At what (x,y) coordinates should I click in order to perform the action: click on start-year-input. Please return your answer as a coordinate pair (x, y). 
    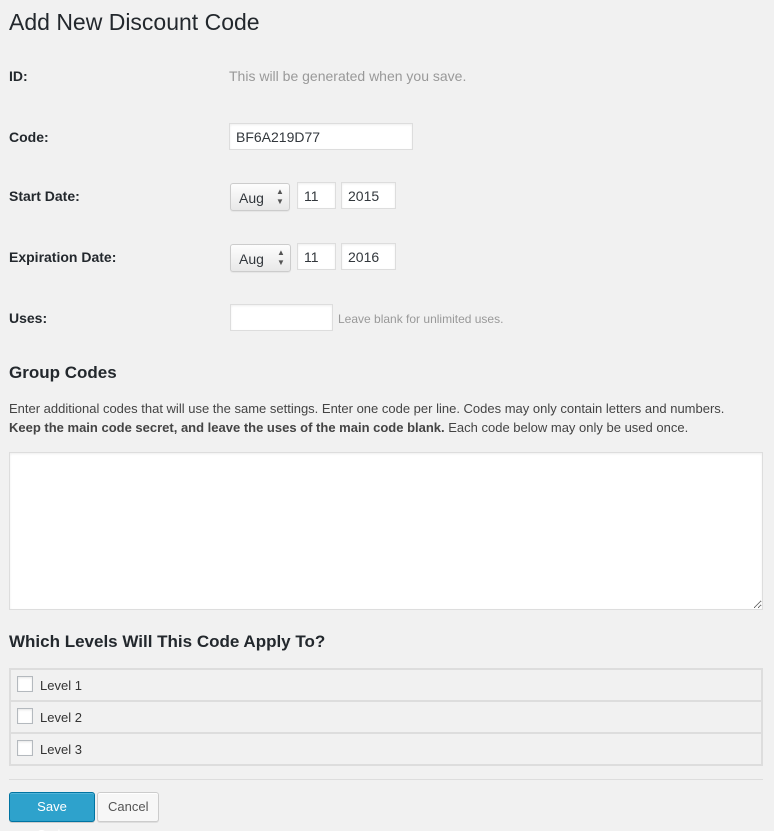
    Looking at the image, I should click on (368, 195).